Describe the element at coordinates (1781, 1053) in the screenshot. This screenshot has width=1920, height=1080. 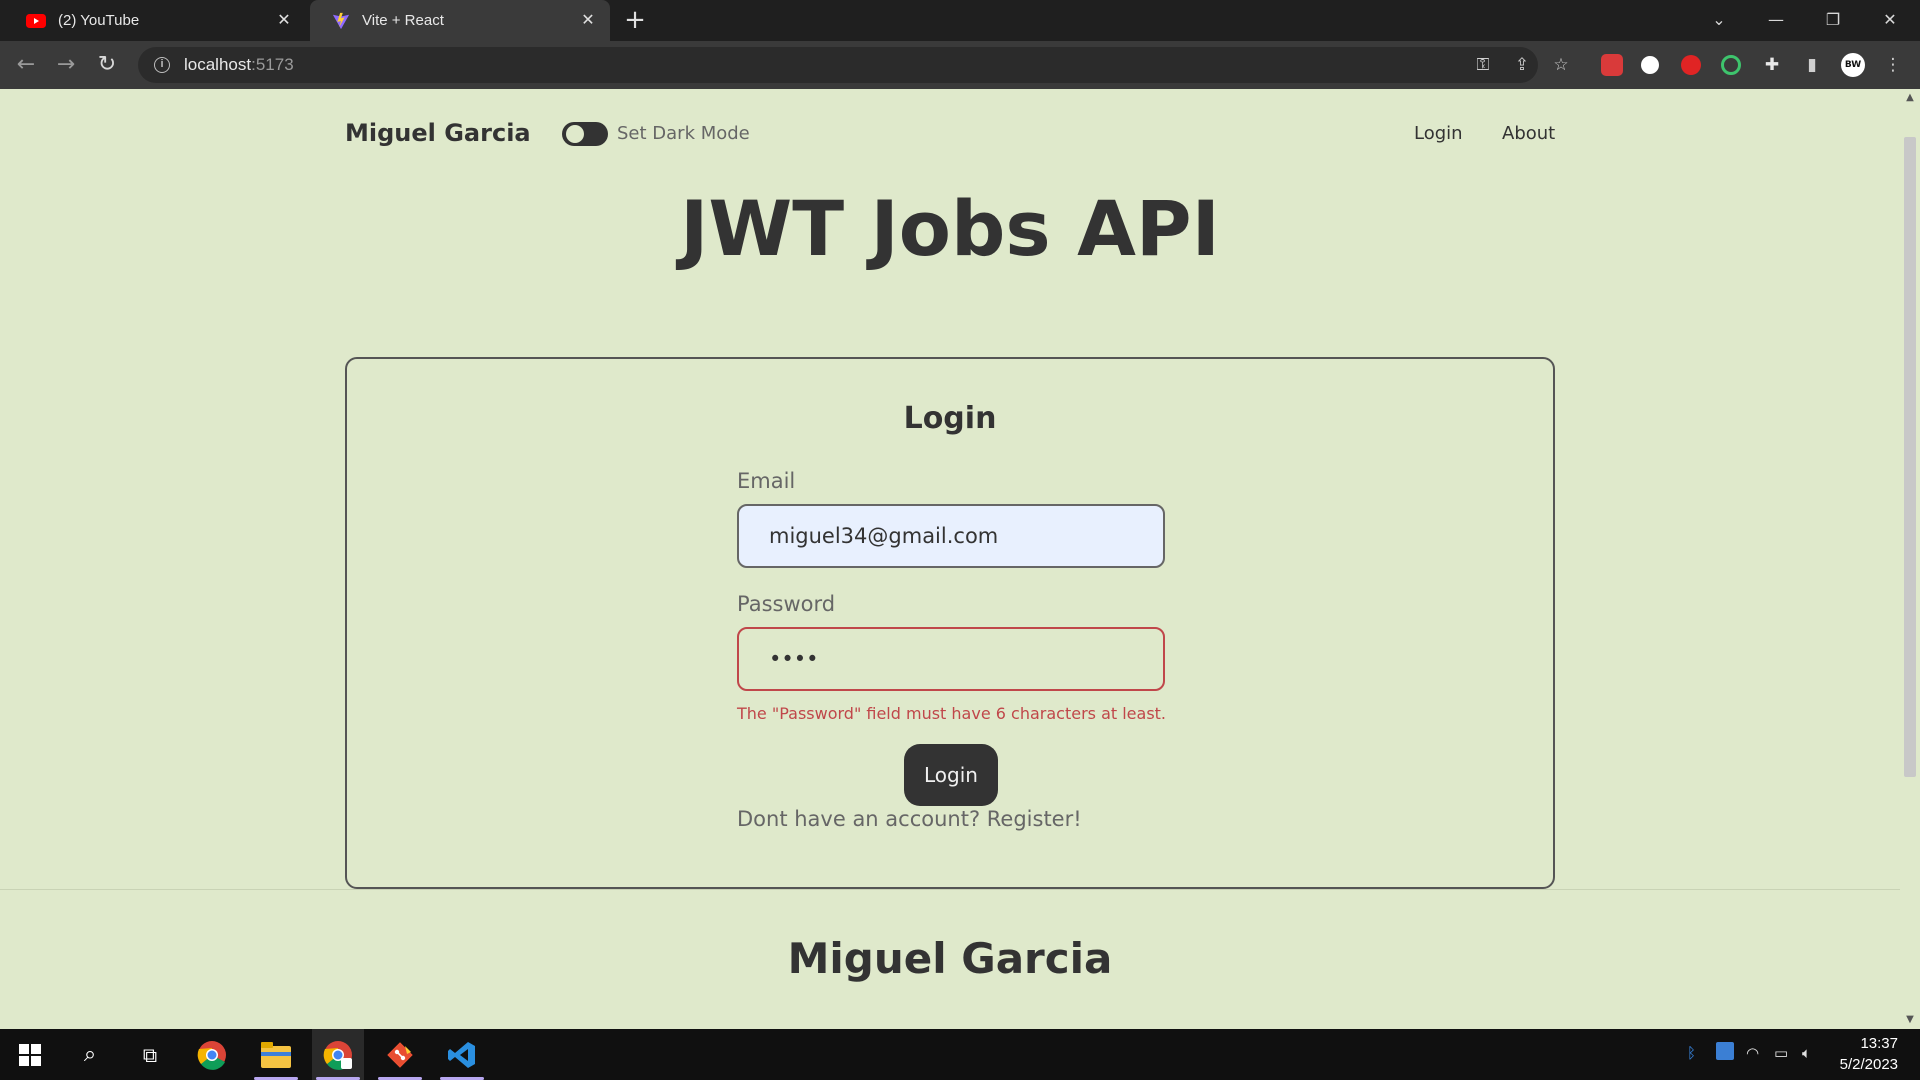
I see `battery-icon: ▭` at that location.